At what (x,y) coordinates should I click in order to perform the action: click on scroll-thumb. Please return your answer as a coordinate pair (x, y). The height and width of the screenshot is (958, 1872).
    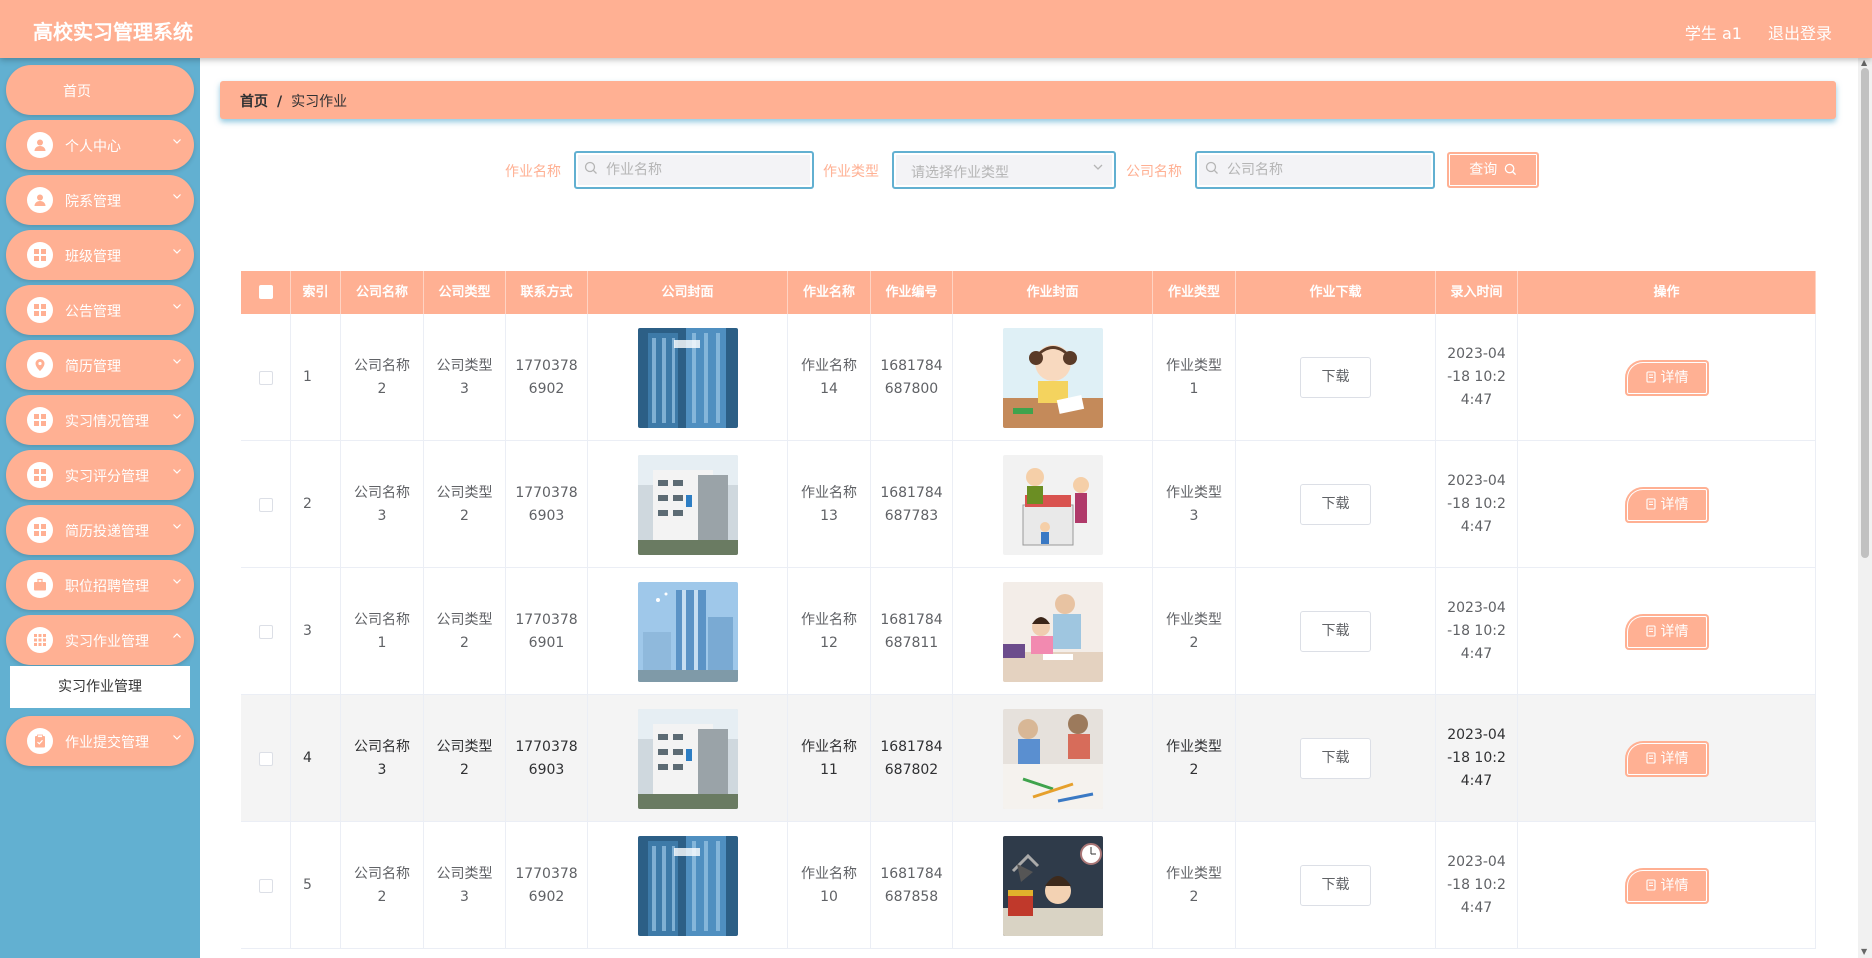
    Looking at the image, I should click on (1865, 313).